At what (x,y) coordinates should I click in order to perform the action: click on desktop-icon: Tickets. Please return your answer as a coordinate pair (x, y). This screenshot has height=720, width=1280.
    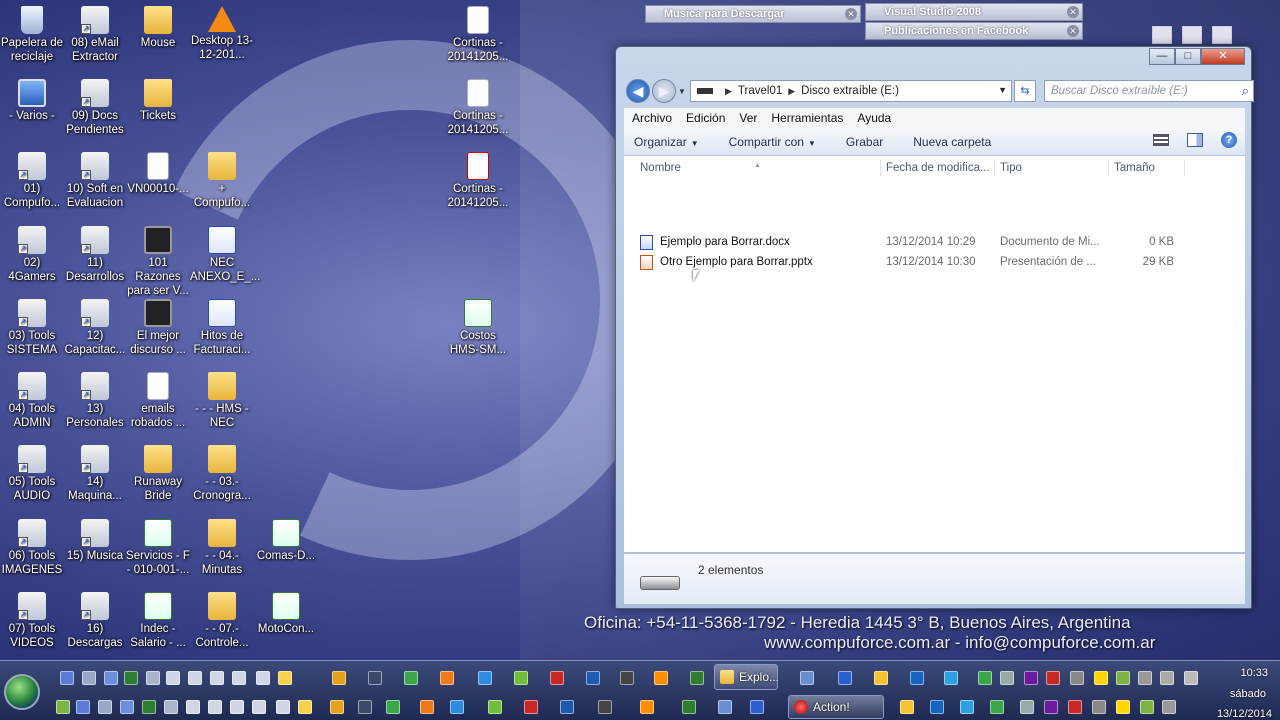
    Looking at the image, I should click on (158, 101).